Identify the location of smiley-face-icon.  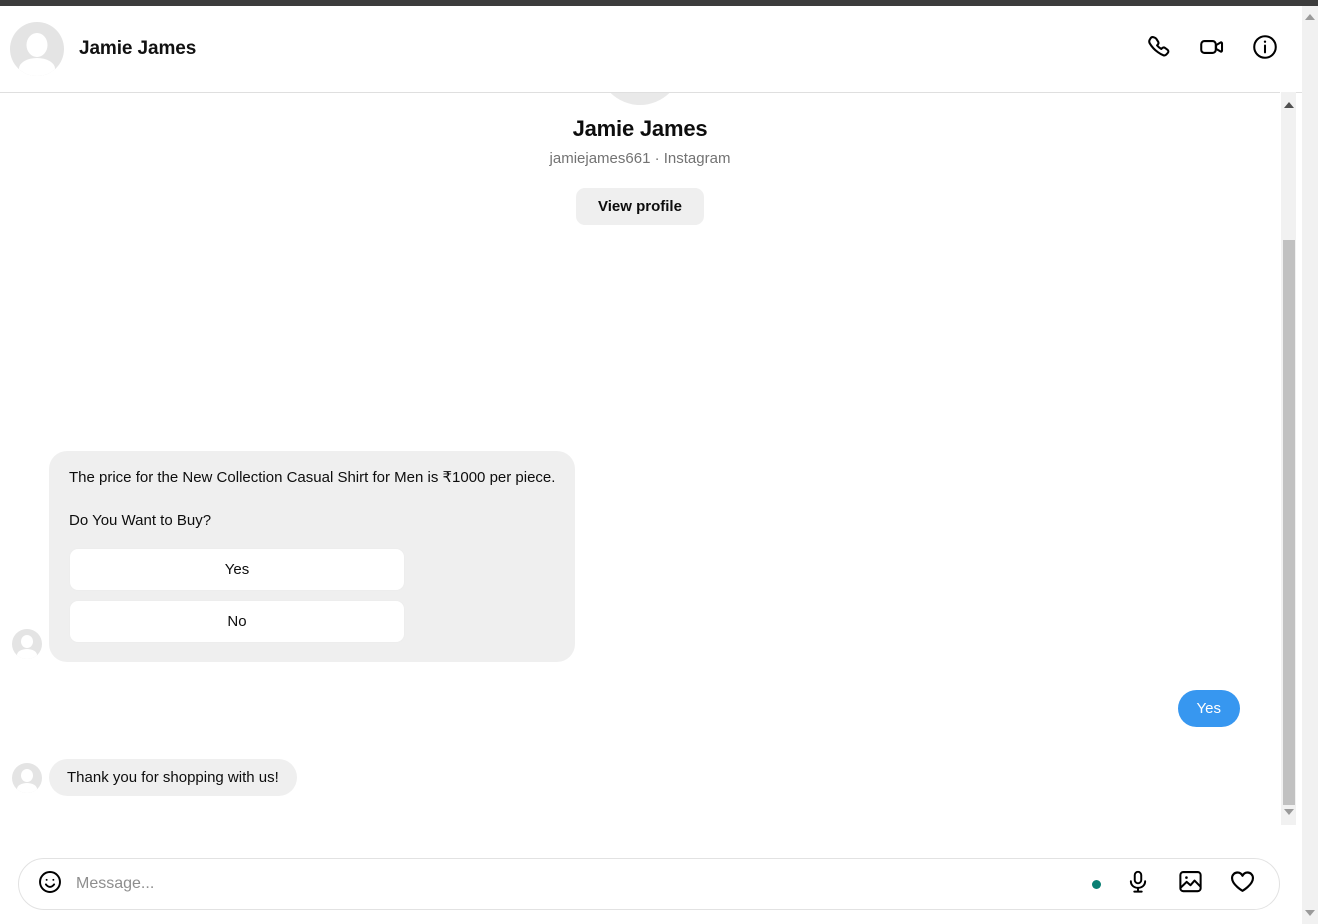
(50, 884).